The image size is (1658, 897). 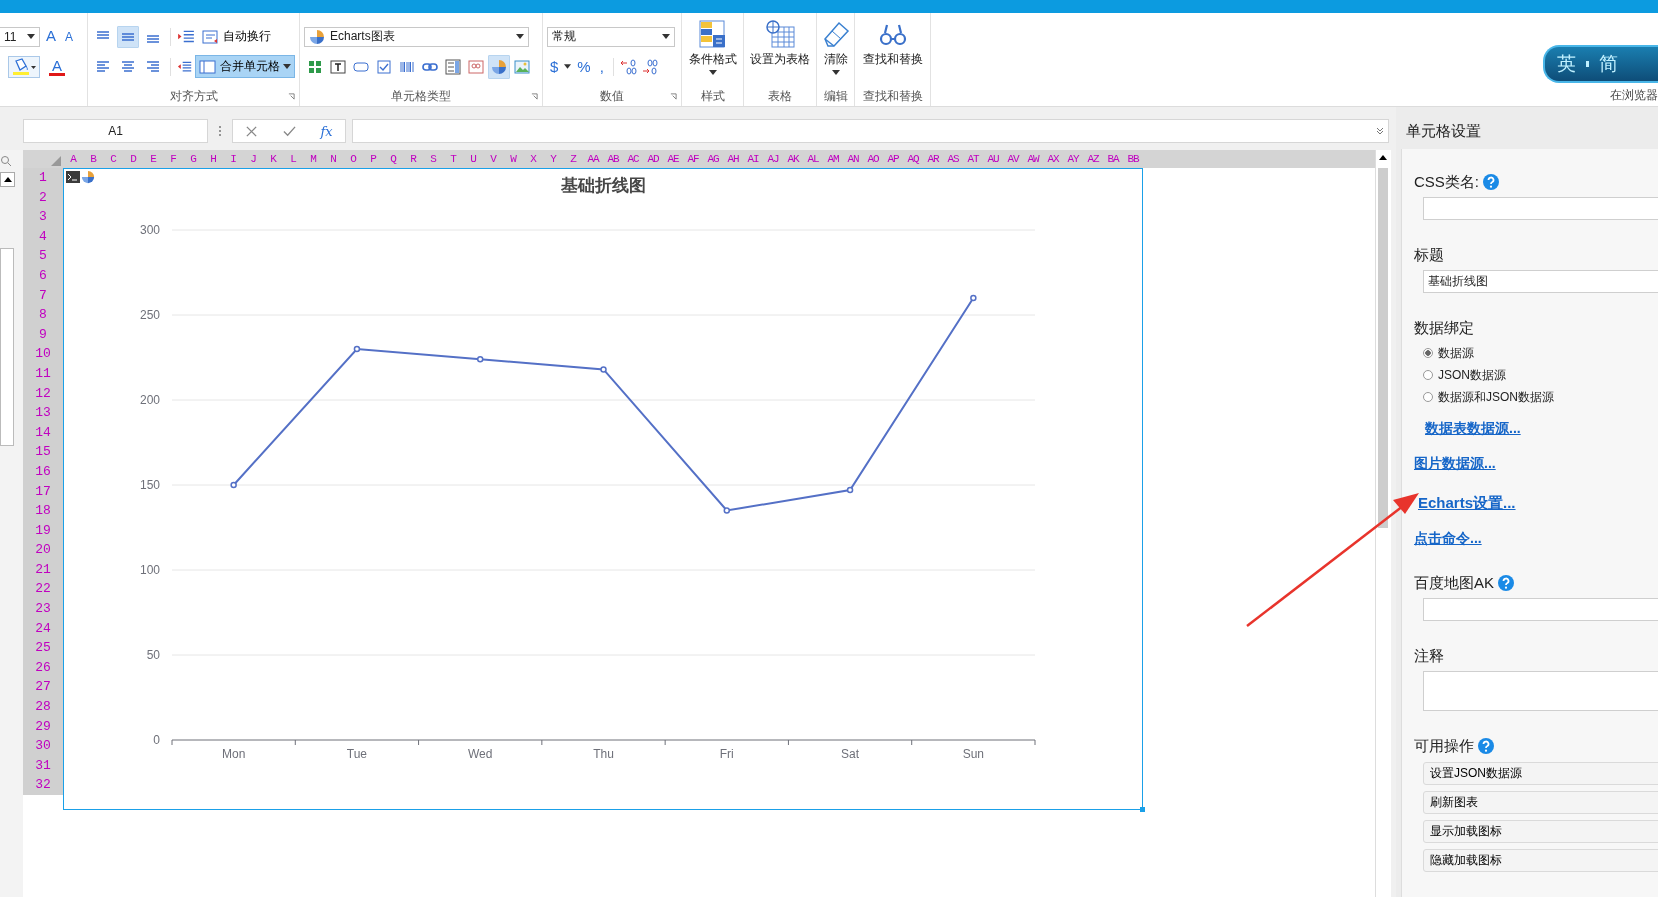 I want to click on browser-label: 在浏览器, so click(x=1634, y=95).